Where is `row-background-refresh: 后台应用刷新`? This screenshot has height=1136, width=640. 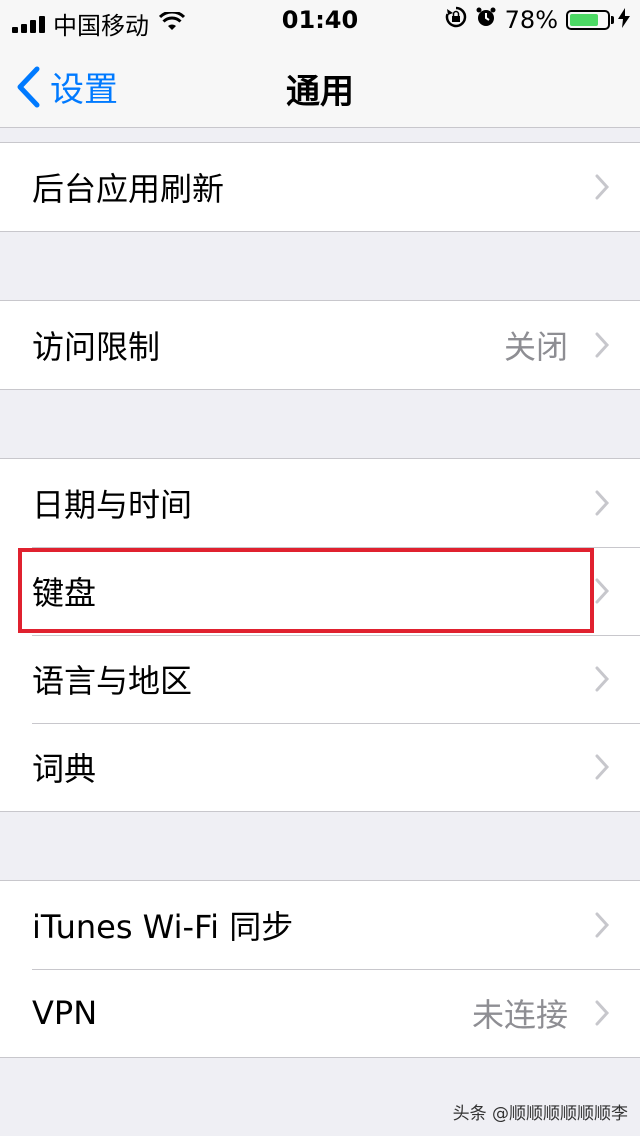 row-background-refresh: 后台应用刷新 is located at coordinates (320, 187).